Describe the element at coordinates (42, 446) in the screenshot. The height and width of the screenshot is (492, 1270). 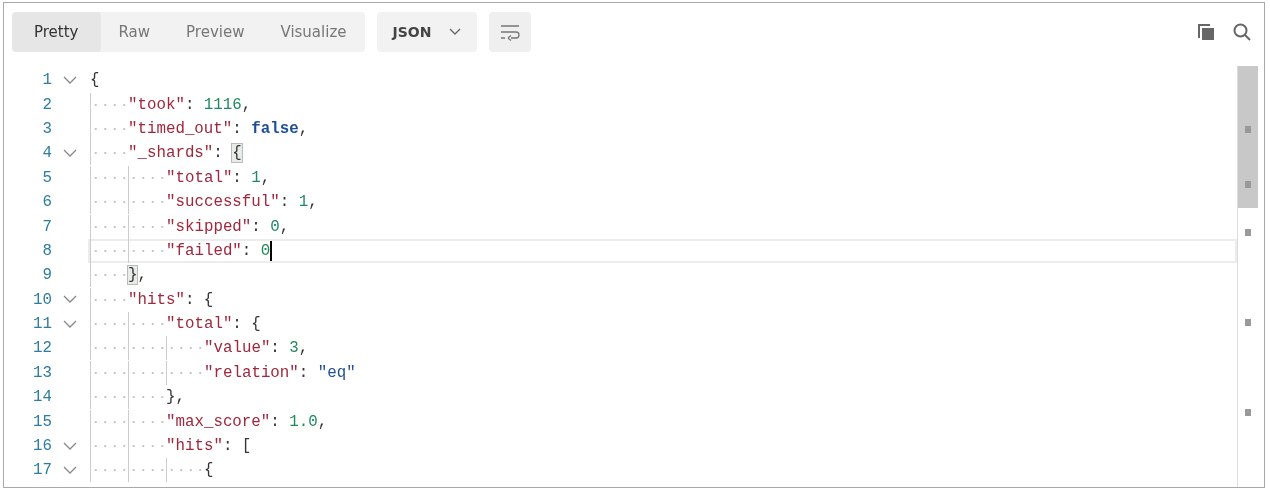
I see `line-number: 16` at that location.